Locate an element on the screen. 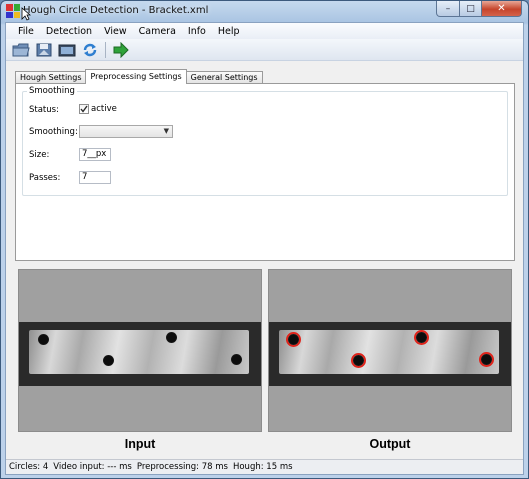 Image resolution: width=529 pixels, height=479 pixels. toolbar-separator is located at coordinates (105, 49).